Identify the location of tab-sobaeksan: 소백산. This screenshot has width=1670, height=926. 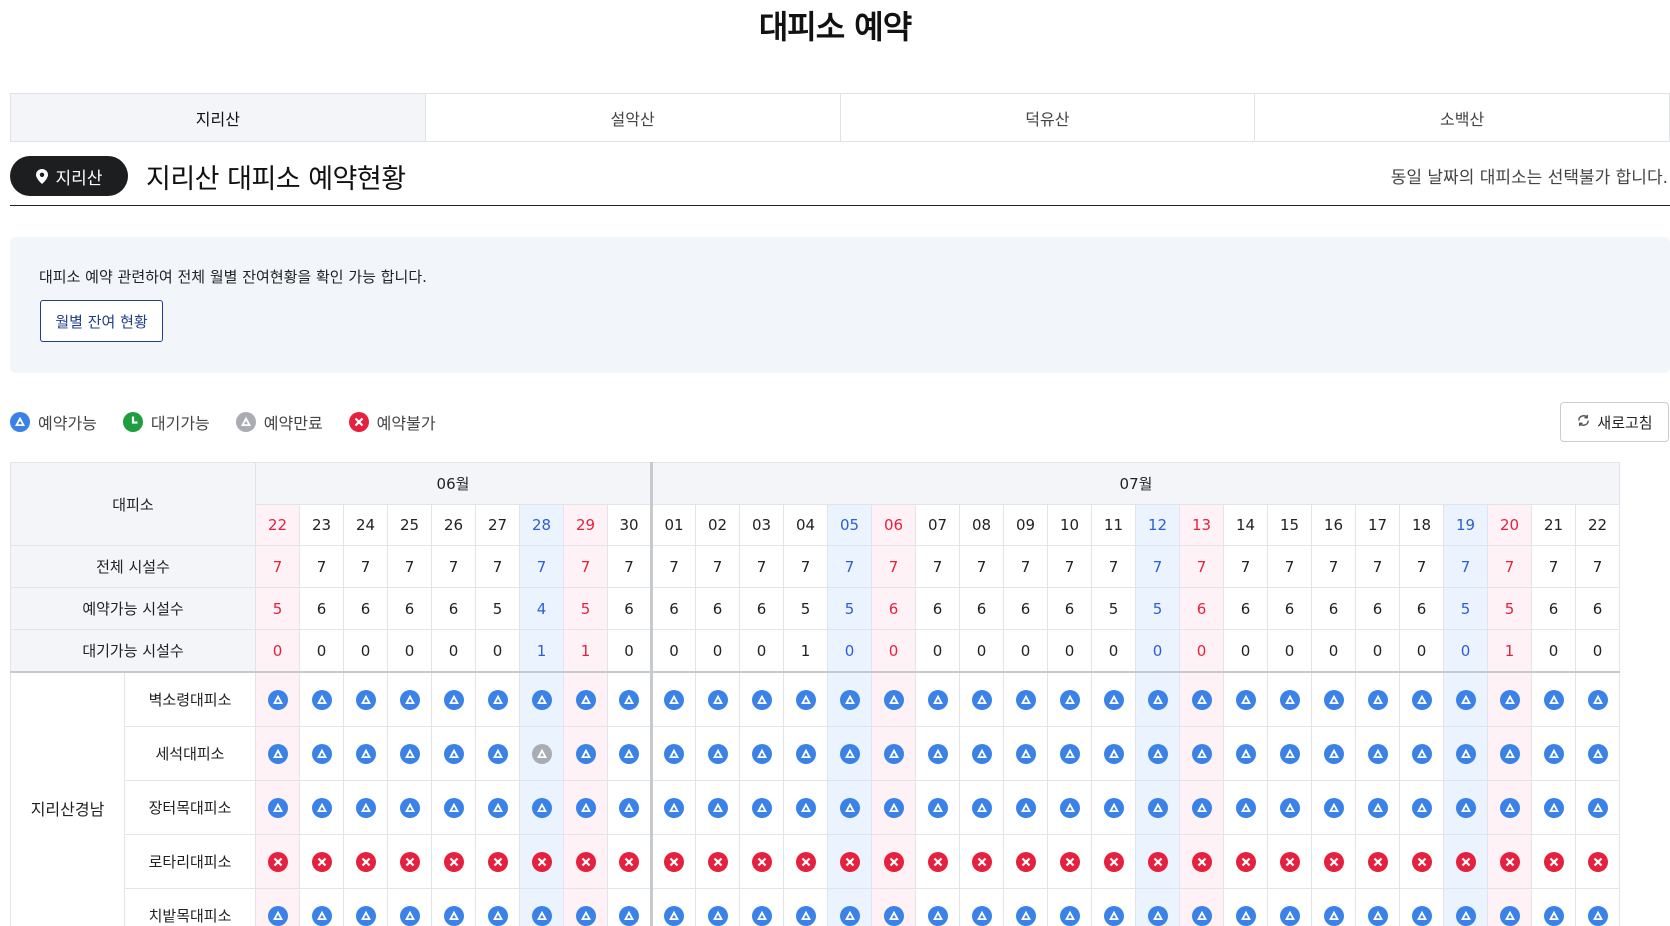
(1461, 117).